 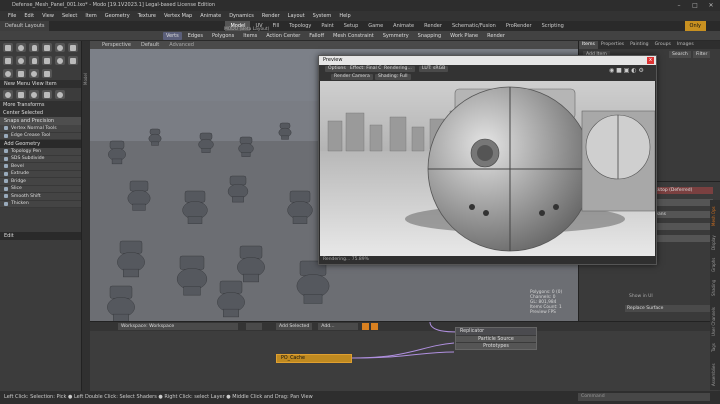 What do you see at coordinates (612, 45) in the screenshot?
I see `tab-properties: Properties` at bounding box center [612, 45].